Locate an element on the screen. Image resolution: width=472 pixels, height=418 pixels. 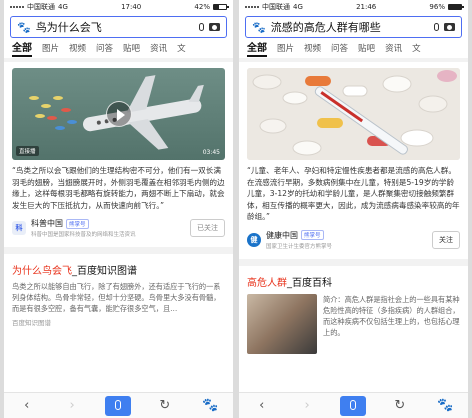
clock: 21:46 is located at coordinates (366, 6).